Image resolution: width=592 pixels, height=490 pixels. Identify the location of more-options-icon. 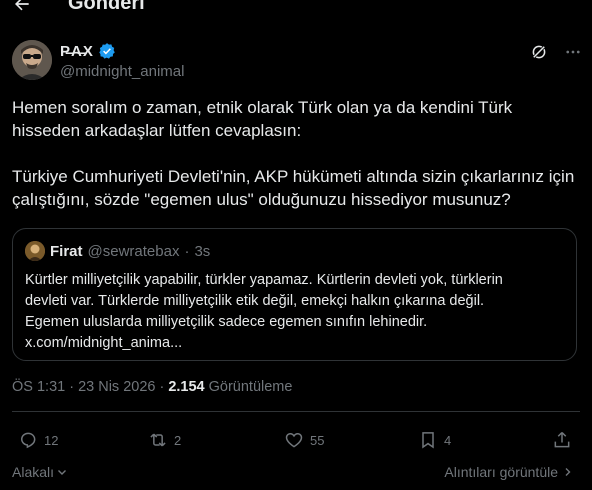
(573, 52).